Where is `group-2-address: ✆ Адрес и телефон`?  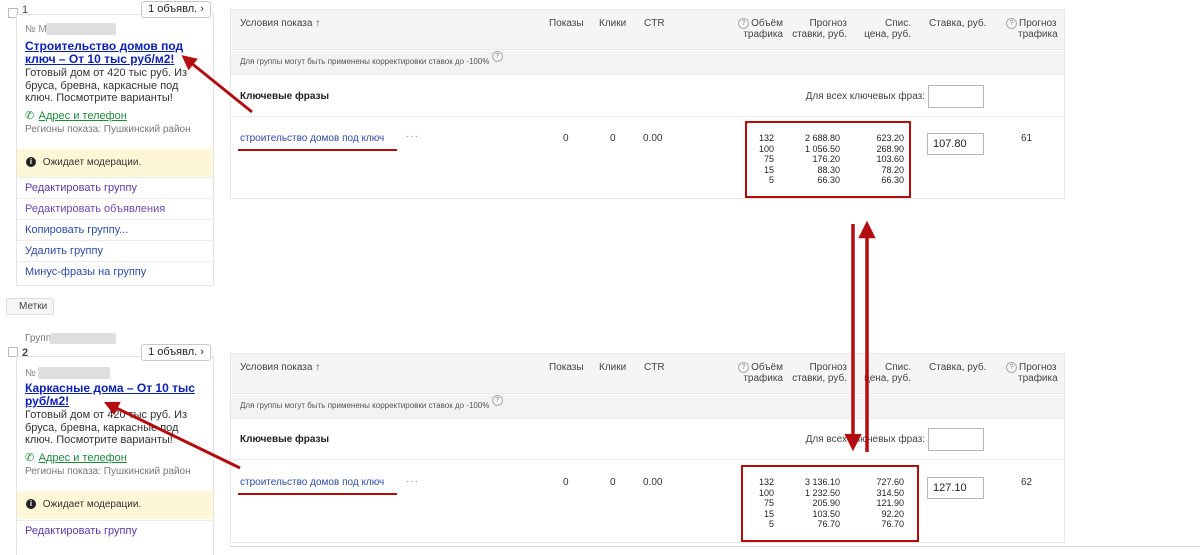 group-2-address: ✆ Адрес и телефон is located at coordinates (76, 457).